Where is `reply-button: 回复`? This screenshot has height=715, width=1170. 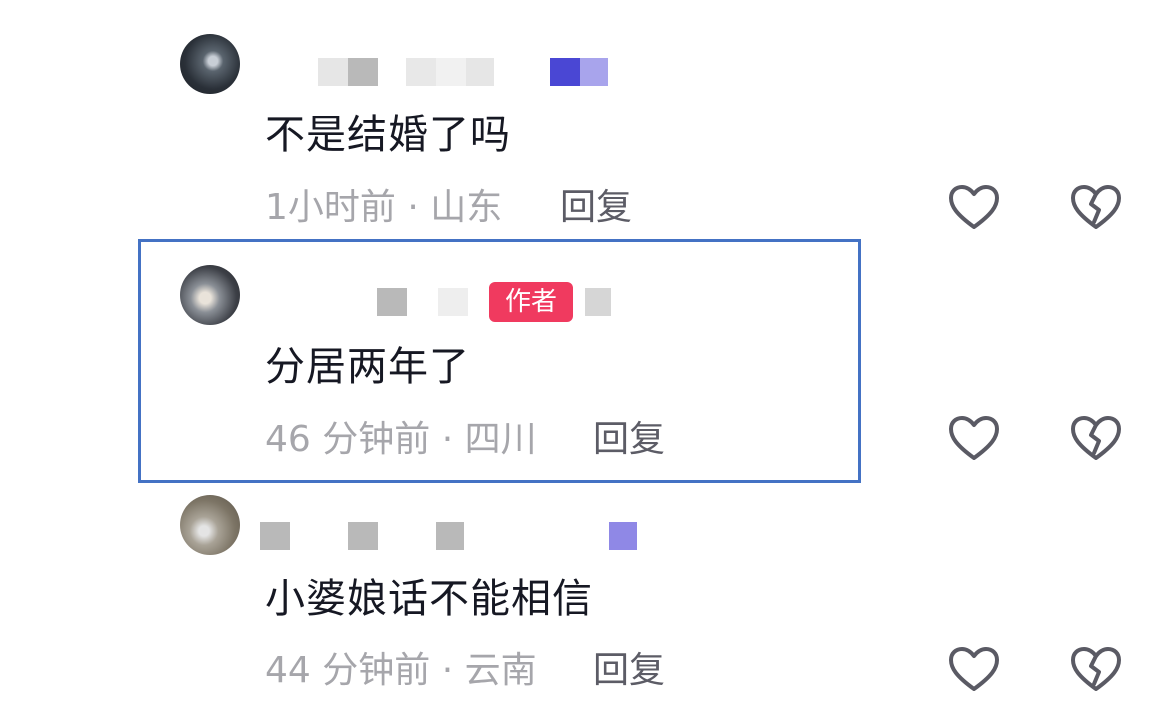
reply-button: 回复 is located at coordinates (629, 671).